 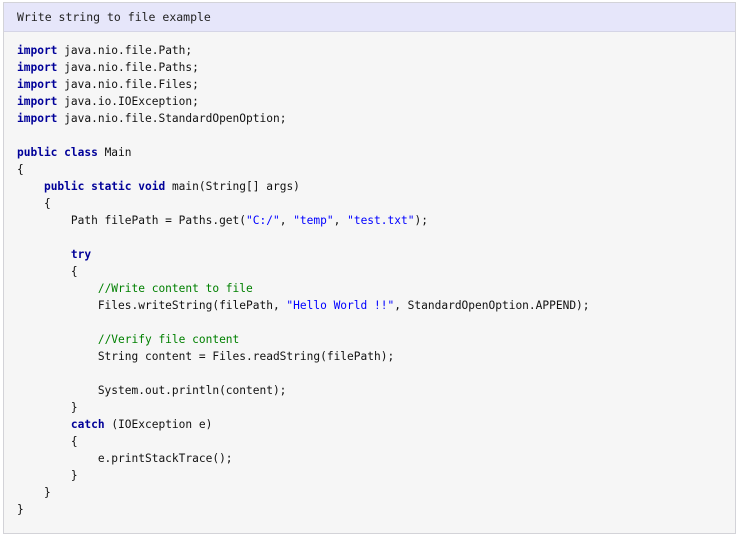 I want to click on code-text: java.nio.file.StandardOpenOption;, so click(x=172, y=118).